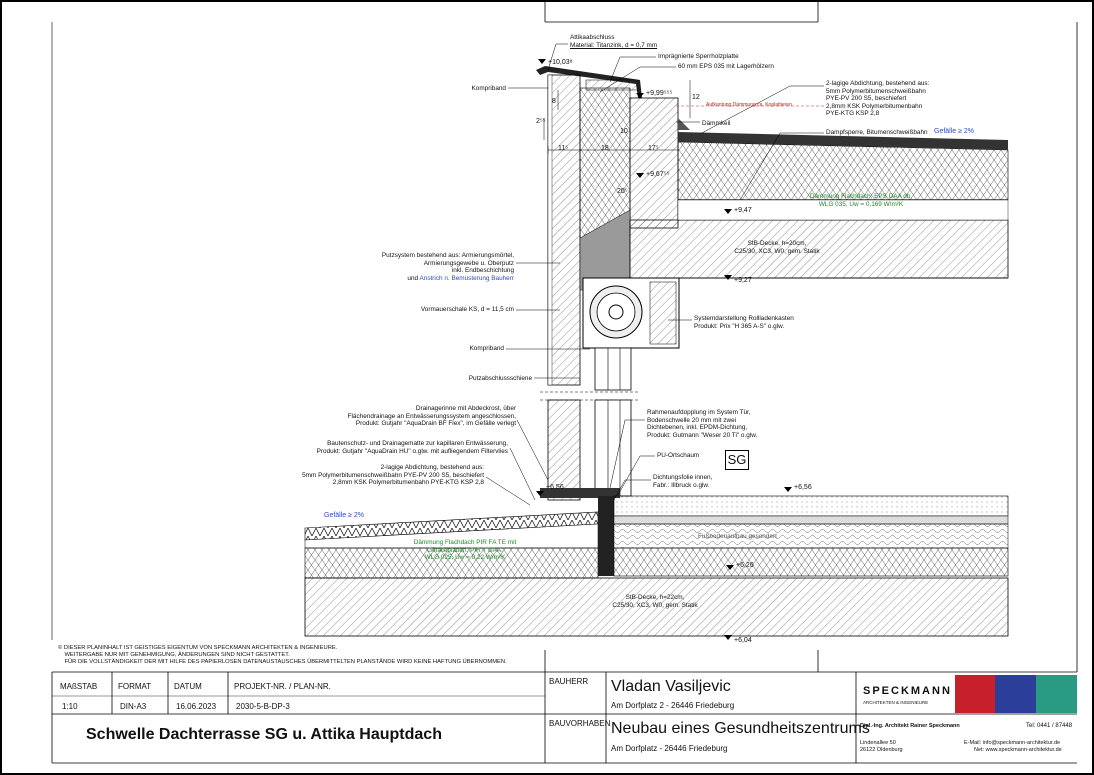 Image resolution: width=1094 pixels, height=775 pixels. I want to click on level-6-26: +6,26, so click(745, 565).